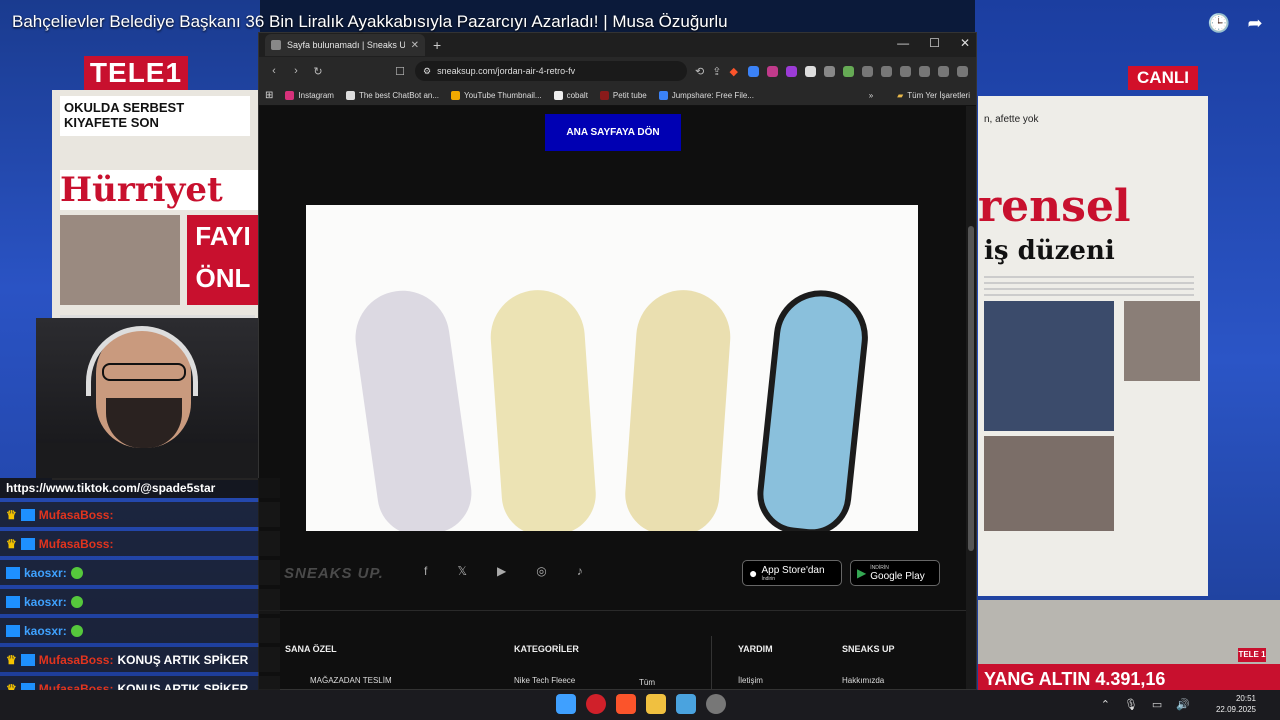 Image resolution: width=1280 pixels, height=720 pixels. Describe the element at coordinates (269, 95) in the screenshot. I see `apps-grid-icon: ⊞` at that location.